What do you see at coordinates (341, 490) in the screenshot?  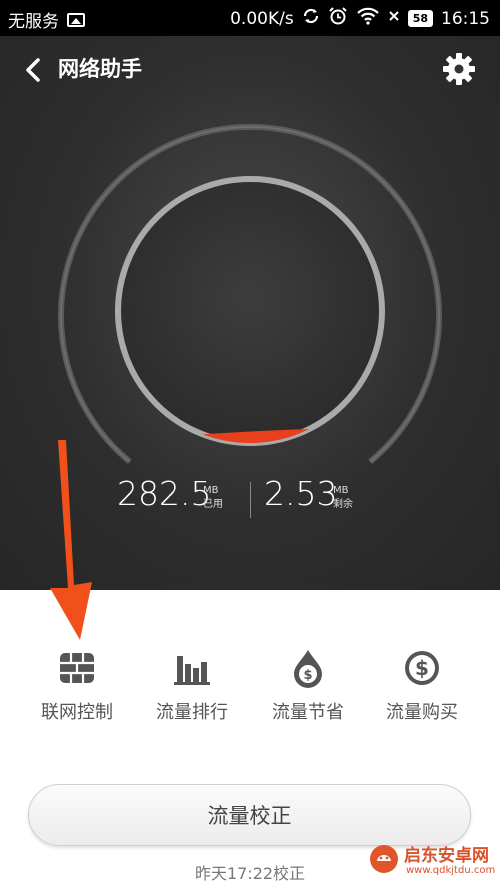 I see `remaining-unit: MB` at bounding box center [341, 490].